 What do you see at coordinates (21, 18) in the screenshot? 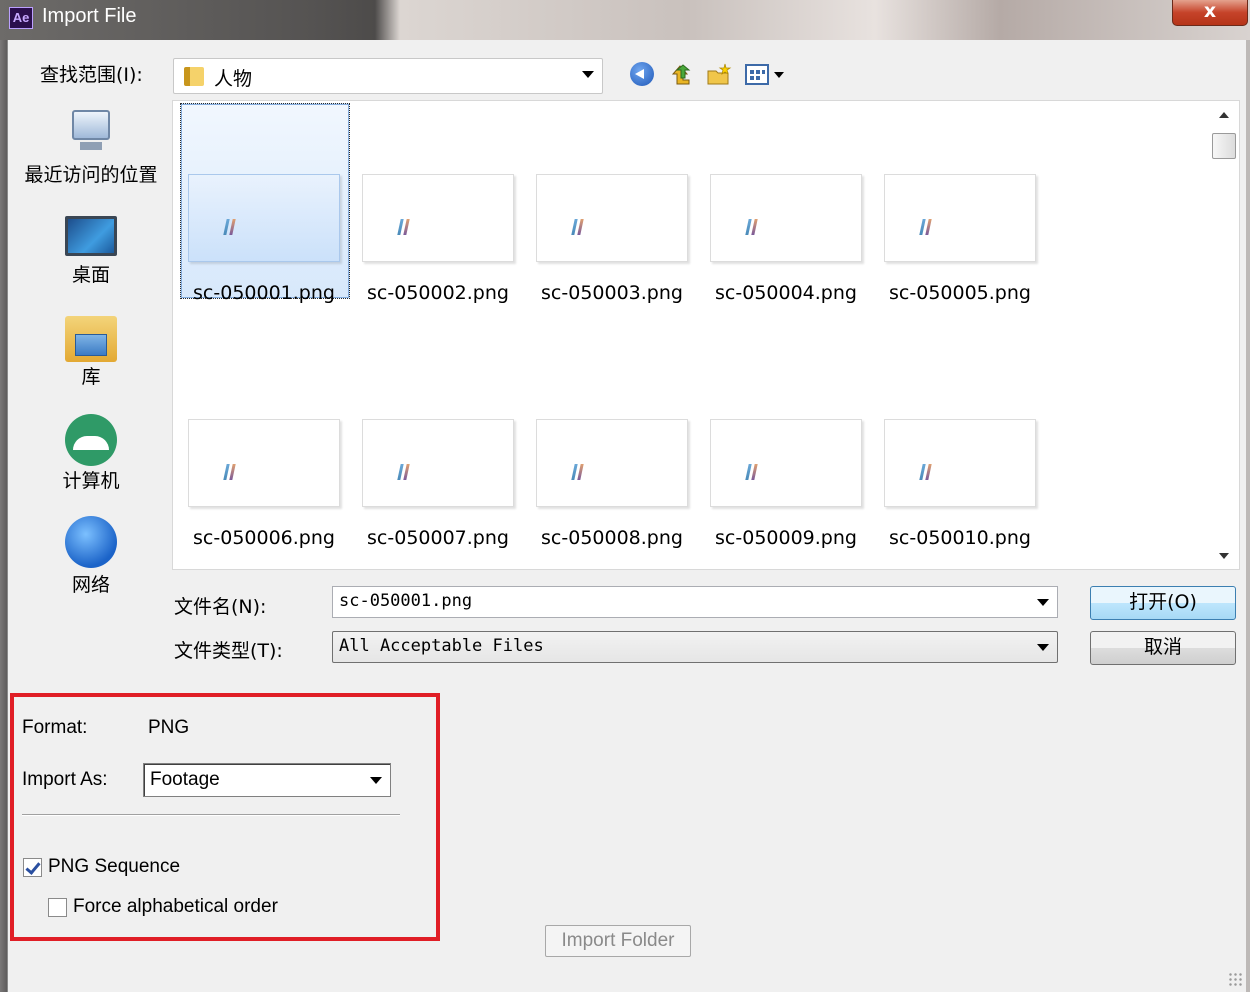
I see `after-effects-icon: Ae` at bounding box center [21, 18].